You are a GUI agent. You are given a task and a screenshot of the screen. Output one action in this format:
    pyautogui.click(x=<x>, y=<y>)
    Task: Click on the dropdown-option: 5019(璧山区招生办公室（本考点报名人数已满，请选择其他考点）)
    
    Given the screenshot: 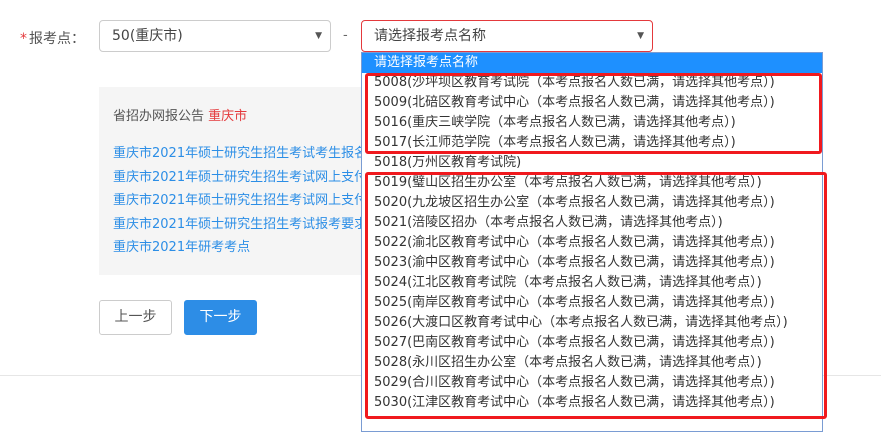 What is the action you would take?
    pyautogui.click(x=592, y=183)
    